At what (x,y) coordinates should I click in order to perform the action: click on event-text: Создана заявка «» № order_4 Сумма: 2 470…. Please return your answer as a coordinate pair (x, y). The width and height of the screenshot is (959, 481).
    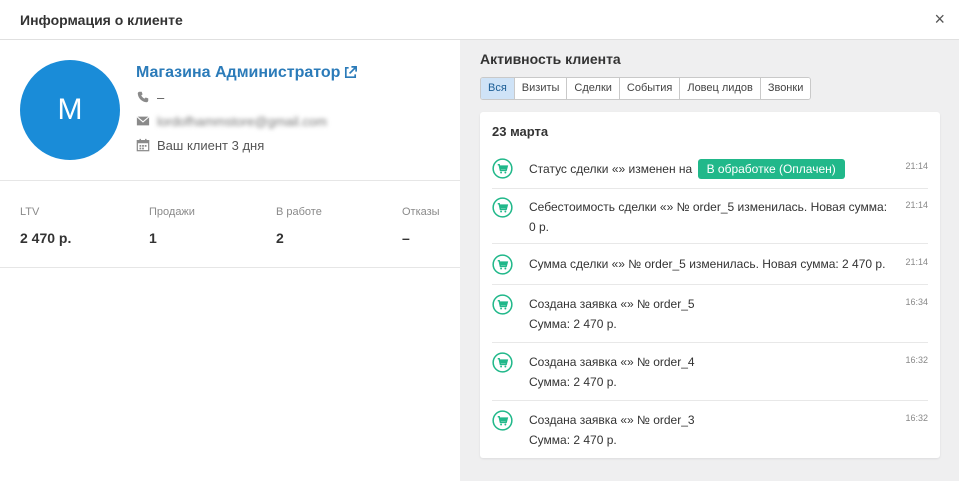
    Looking at the image, I should click on (713, 372).